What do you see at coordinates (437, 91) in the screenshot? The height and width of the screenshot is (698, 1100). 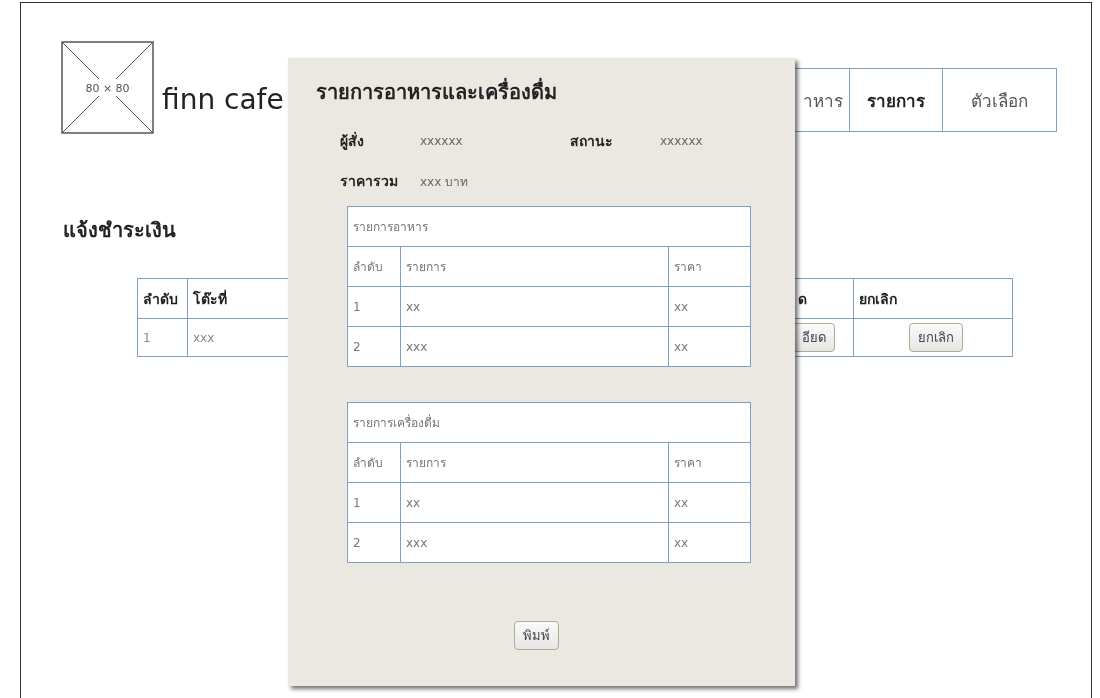 I see `dialog-title: รายการอาหารและเครื่องดื่ม` at bounding box center [437, 91].